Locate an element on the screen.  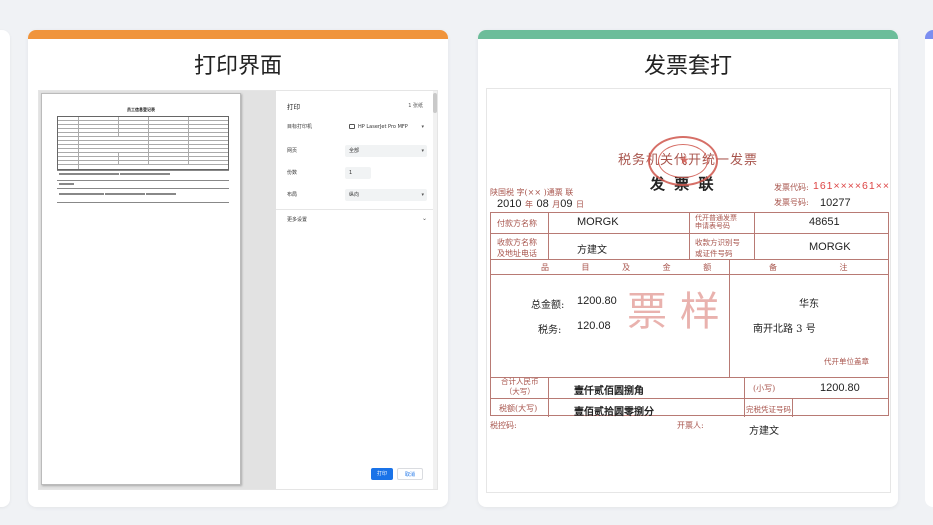
card-title: 打印界面 is located at coordinates (237, 66).